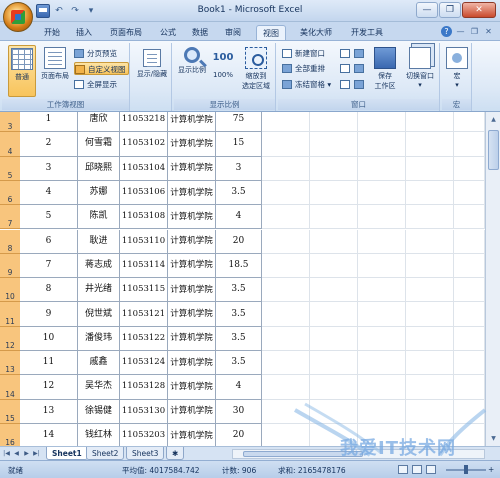 This screenshot has height=478, width=500. Describe the element at coordinates (493, 119) in the screenshot. I see `scroll-up-icon: ▲` at that location.